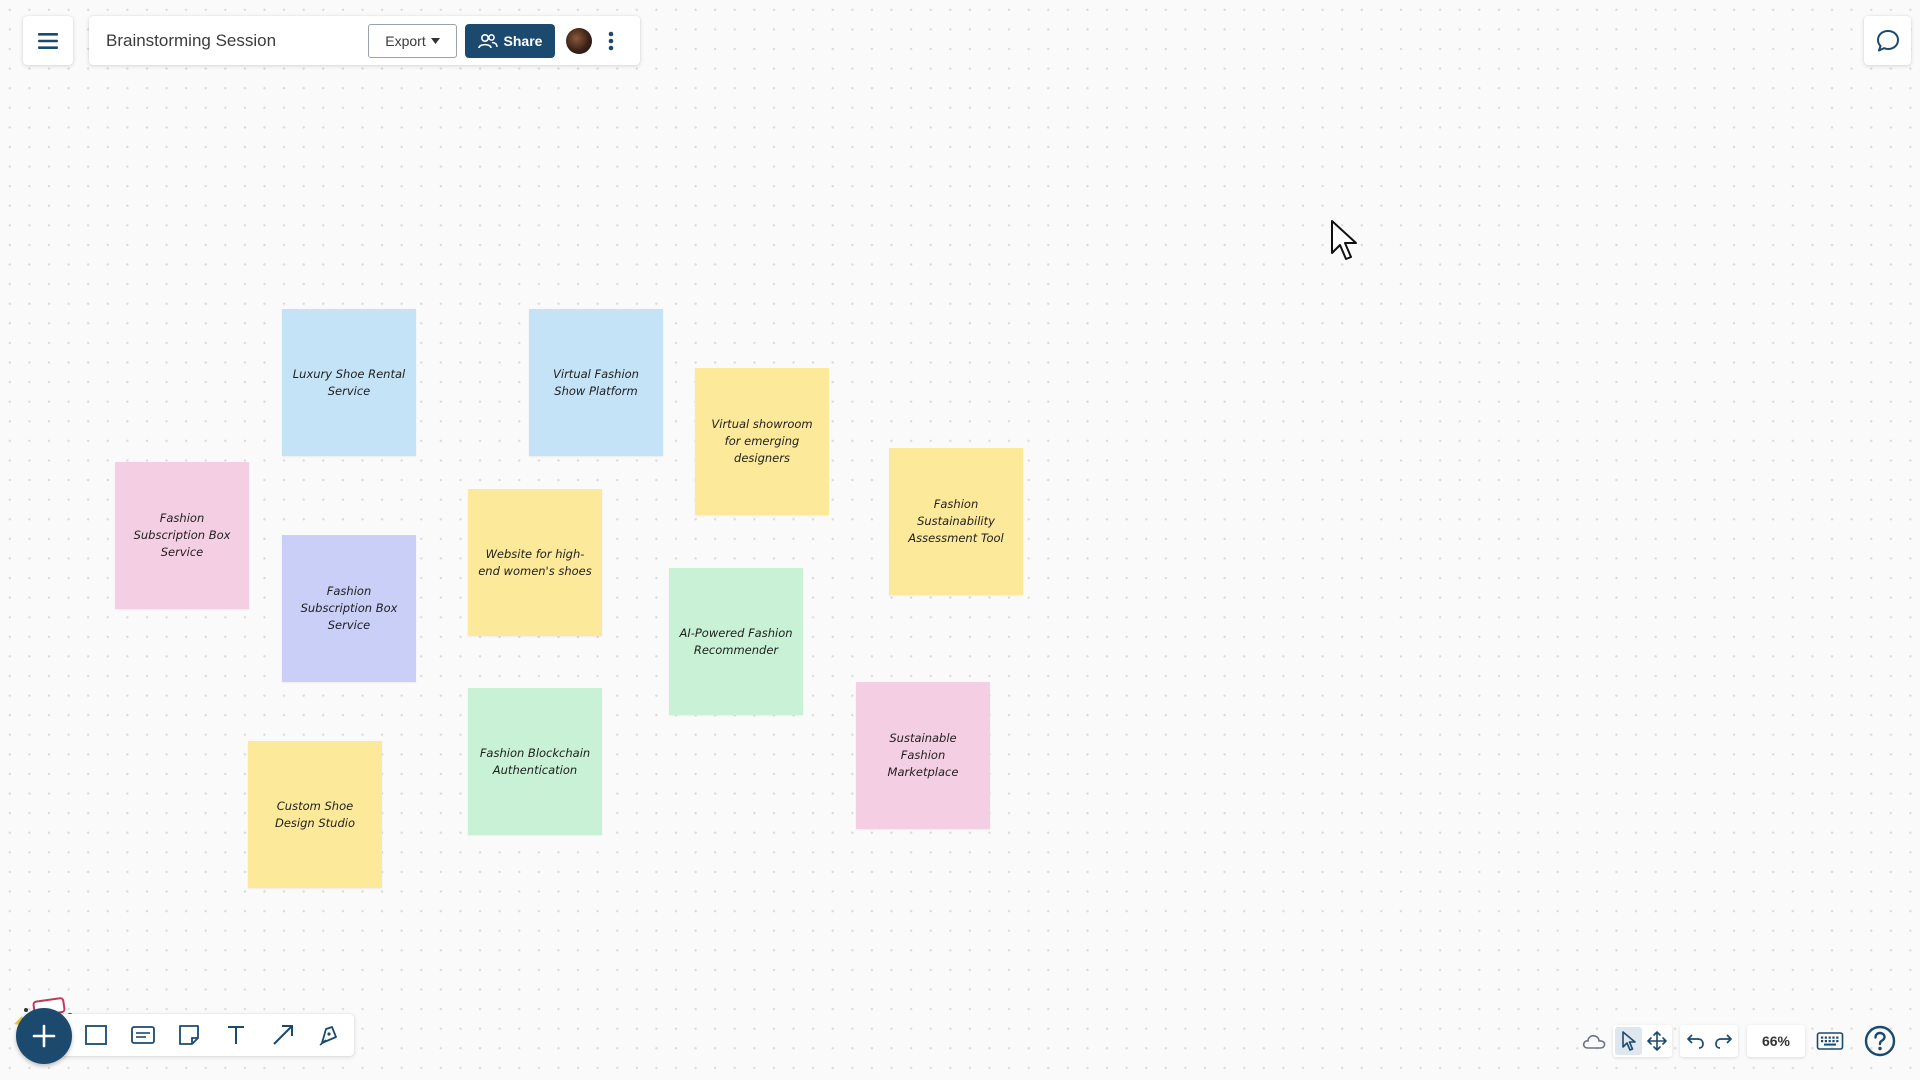  I want to click on sticky-note: Luxury Shoe Rental Service, so click(349, 382).